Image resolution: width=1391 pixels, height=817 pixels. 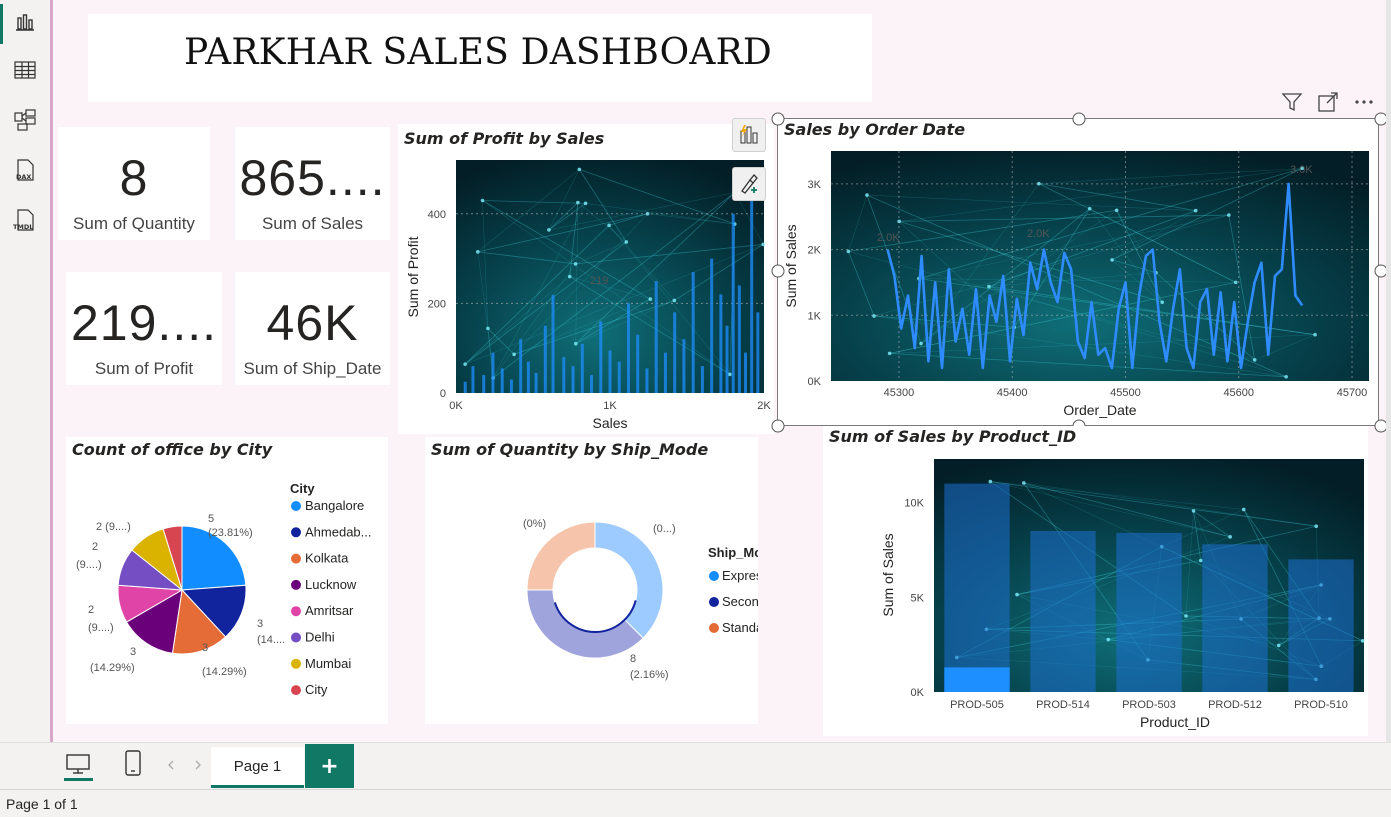 I want to click on pie-label: (14.29%), so click(x=112, y=668).